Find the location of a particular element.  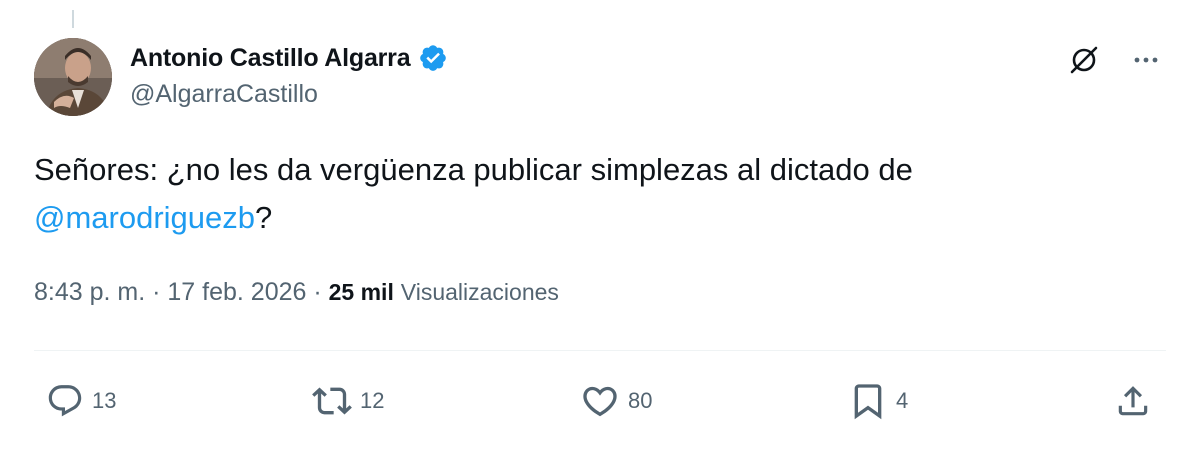

avatar-photo is located at coordinates (73, 77).